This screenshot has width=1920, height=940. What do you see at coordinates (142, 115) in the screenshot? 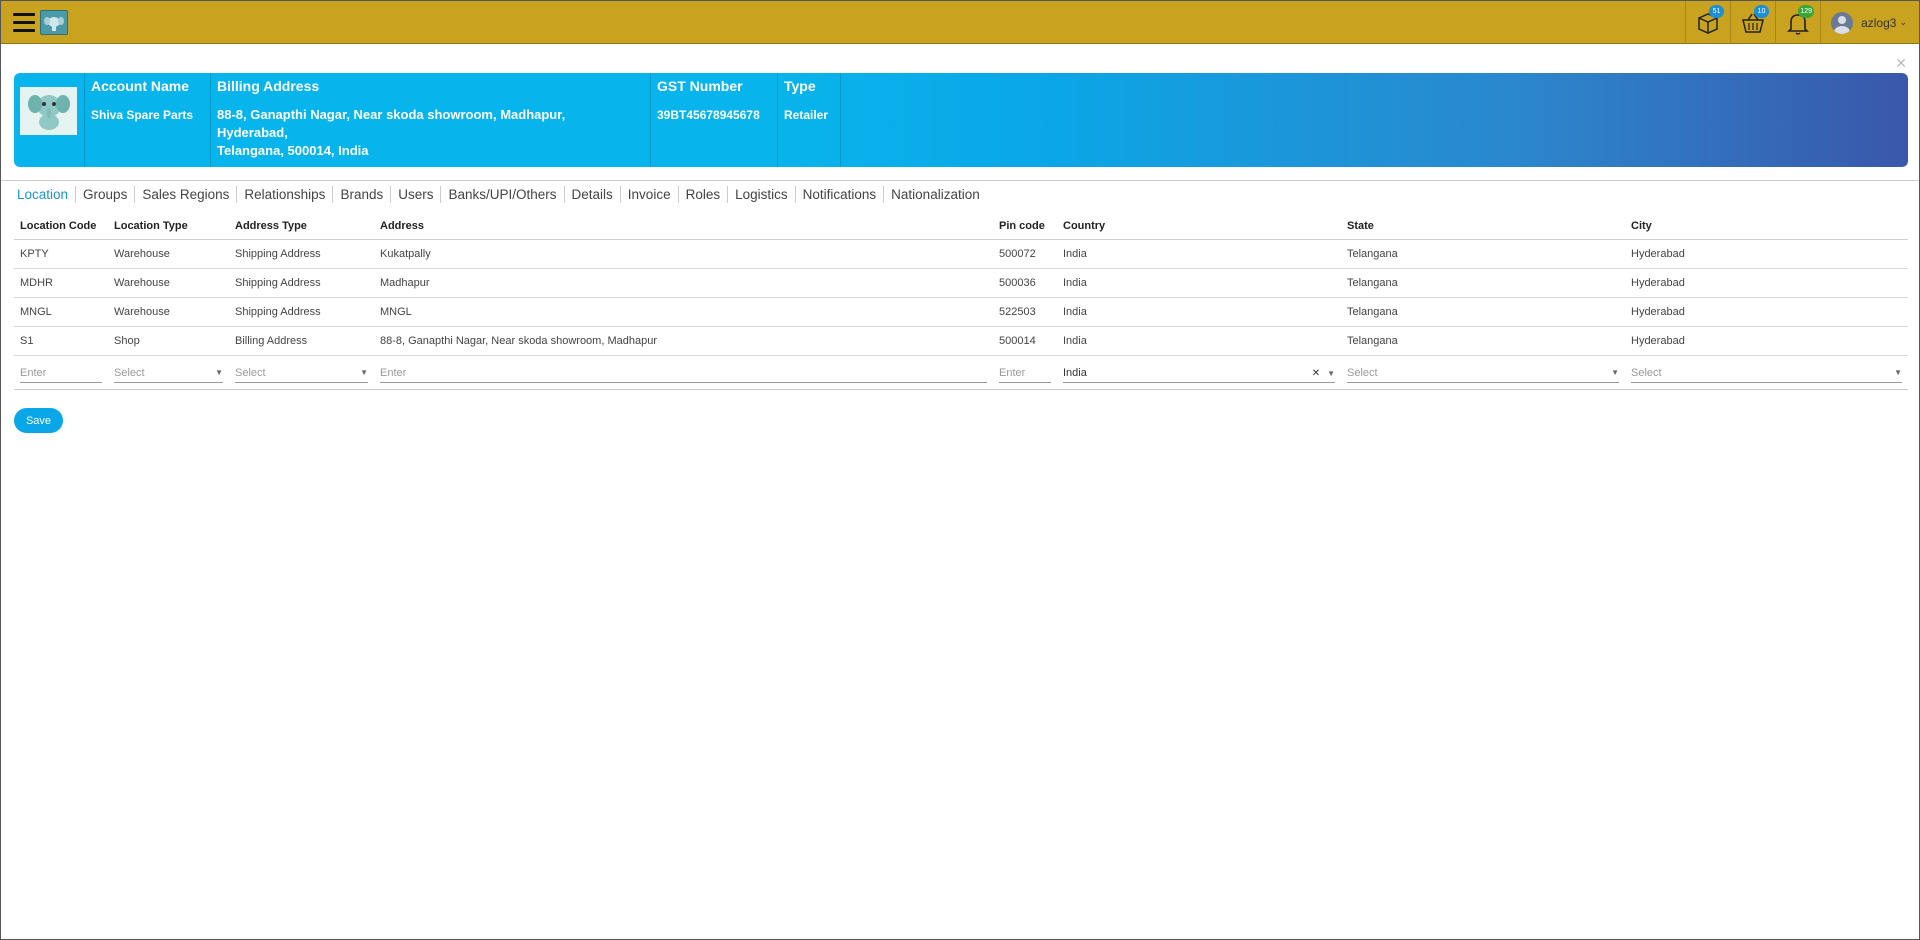
I see `account-name-value: Shiva Spare Parts` at bounding box center [142, 115].